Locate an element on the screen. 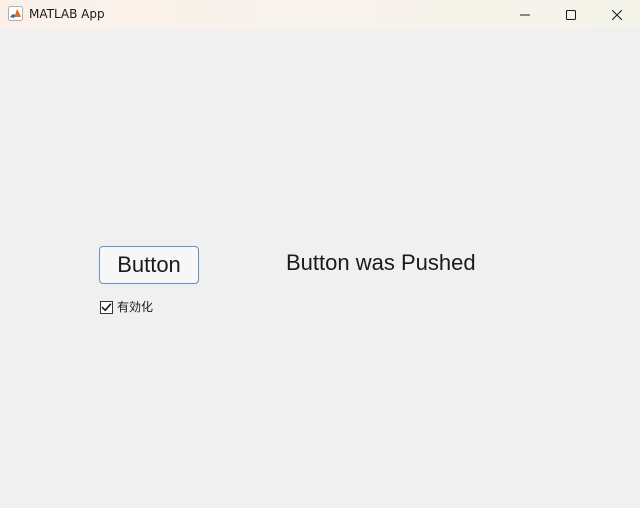 The width and height of the screenshot is (640, 508). title-bar: MATLAB App is located at coordinates (320, 14).